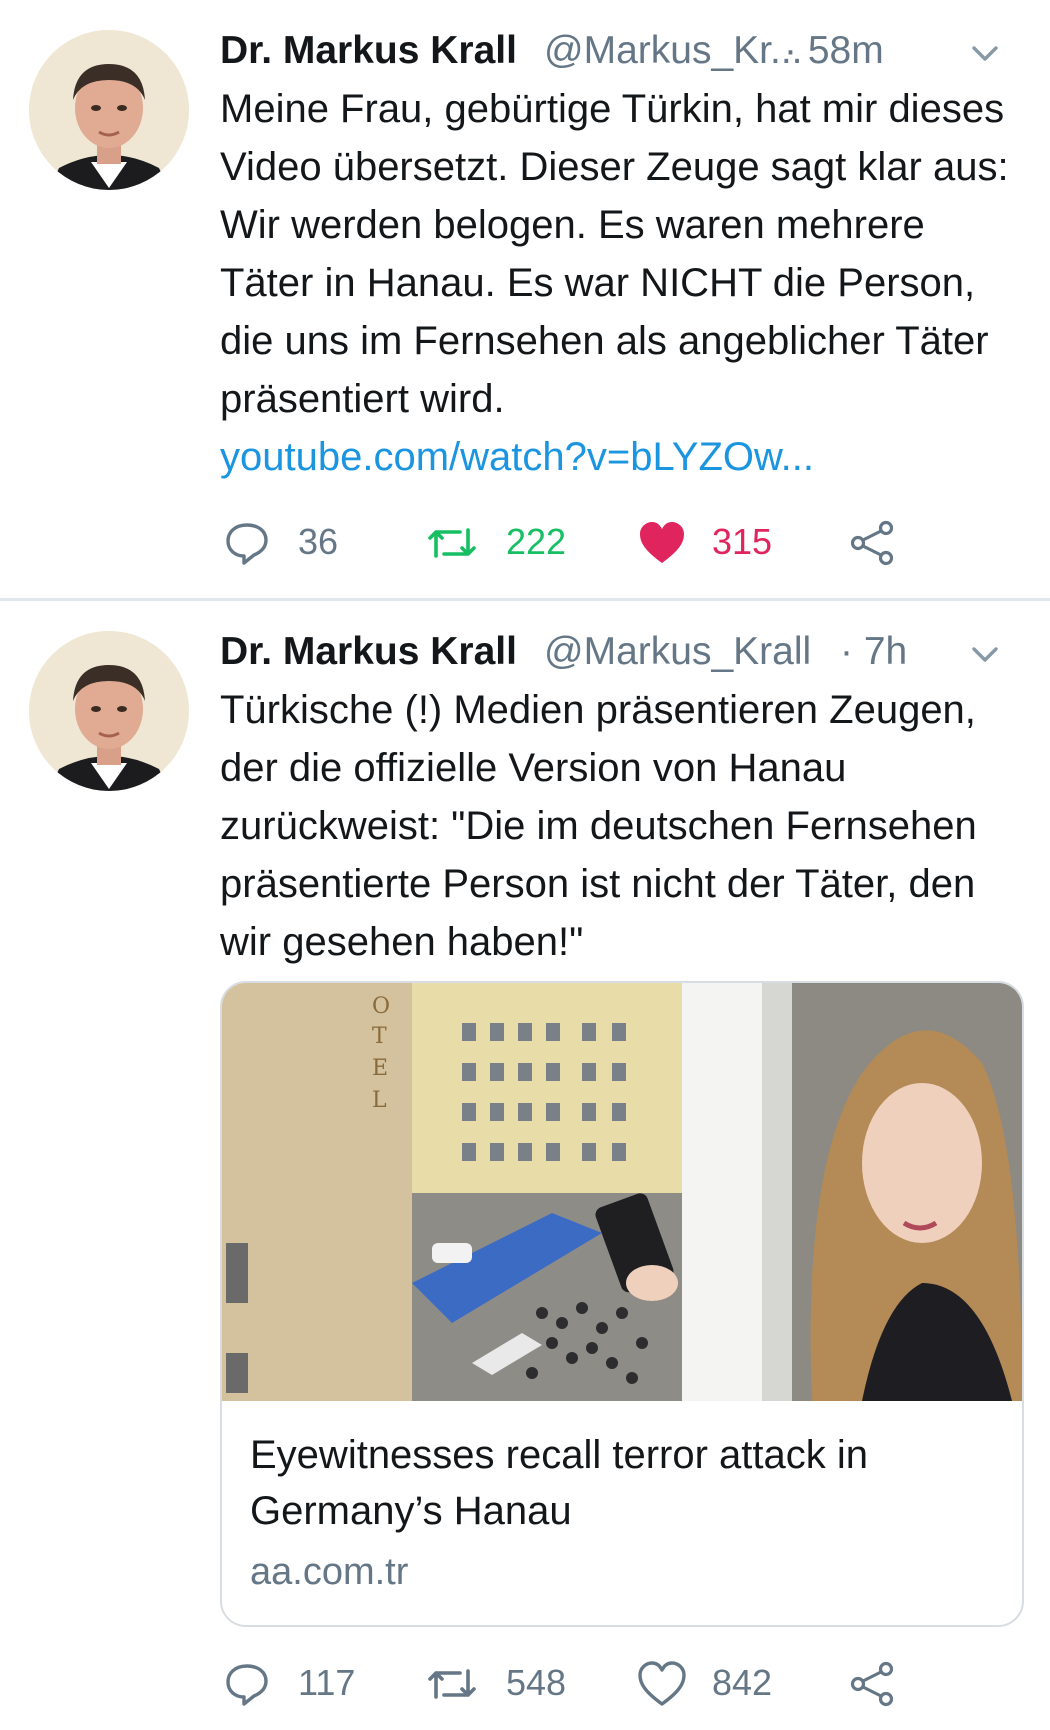 The width and height of the screenshot is (1050, 1730). What do you see at coordinates (536, 1682) in the screenshot?
I see `retweet-count: 548` at bounding box center [536, 1682].